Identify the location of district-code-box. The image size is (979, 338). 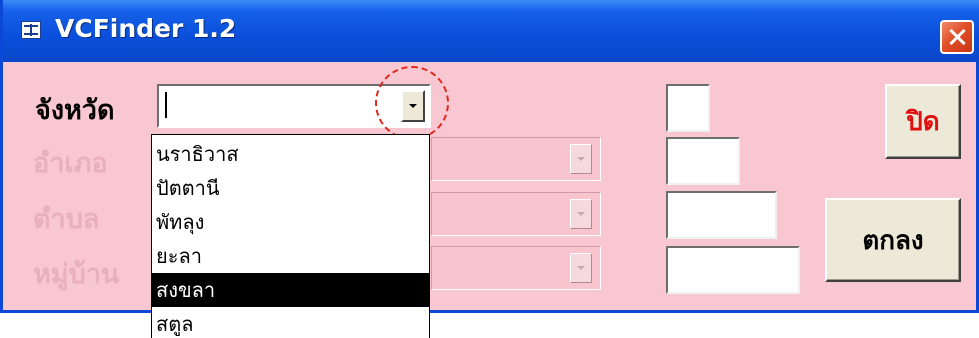
(703, 161).